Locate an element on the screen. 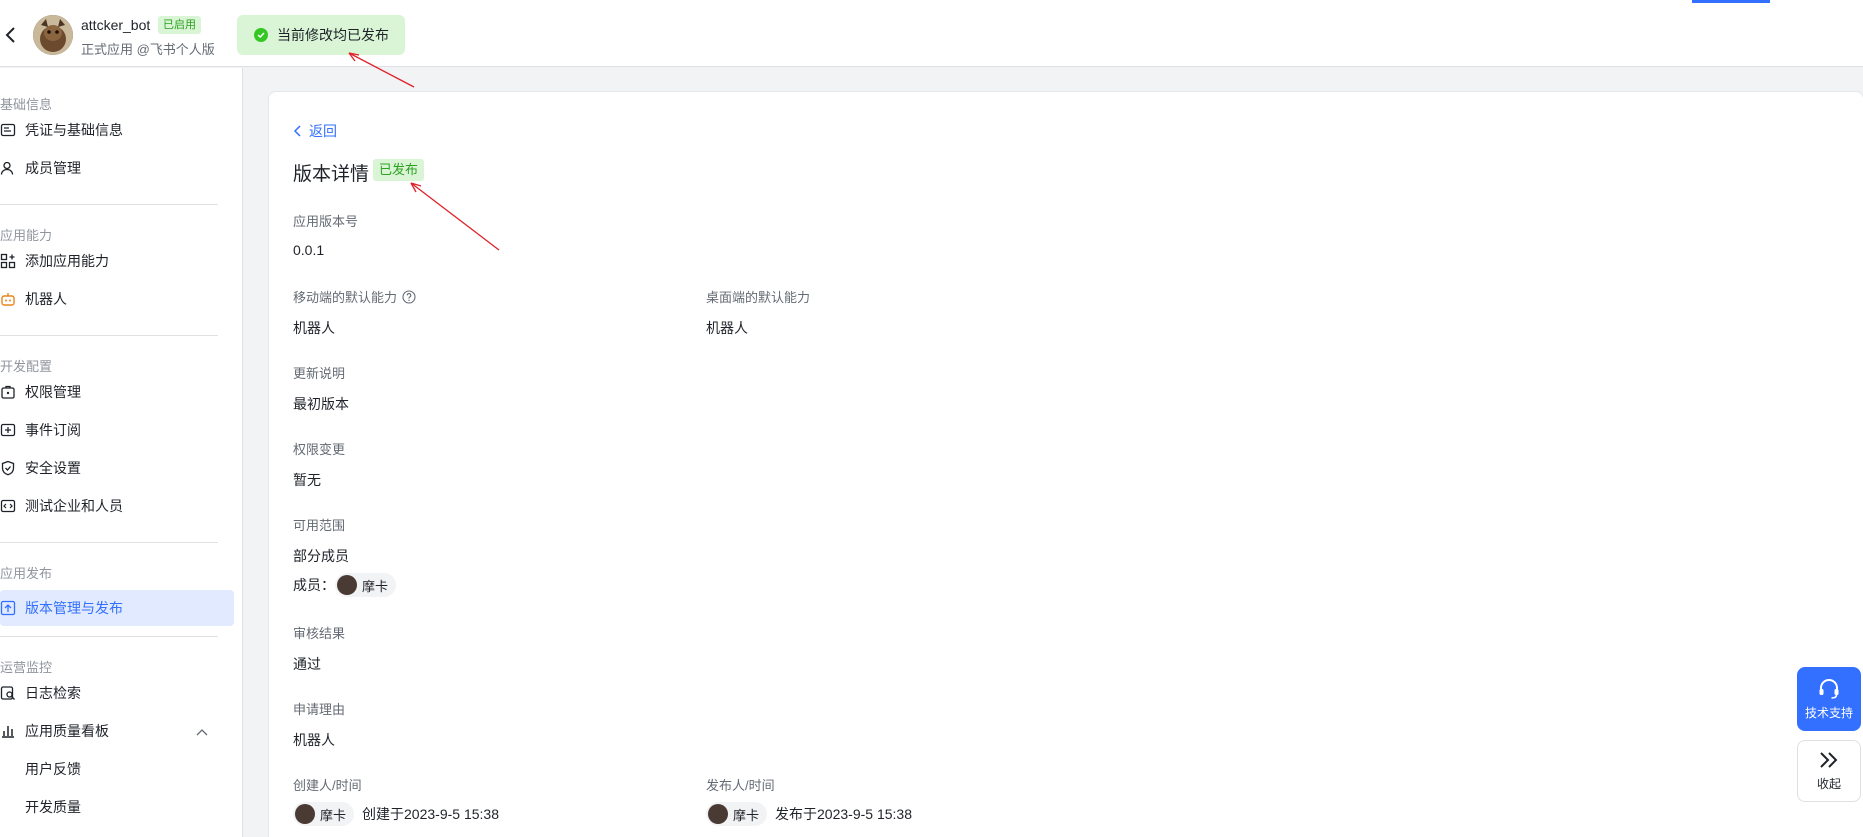 This screenshot has width=1863, height=837. member-chip: 摩卡 is located at coordinates (366, 585).